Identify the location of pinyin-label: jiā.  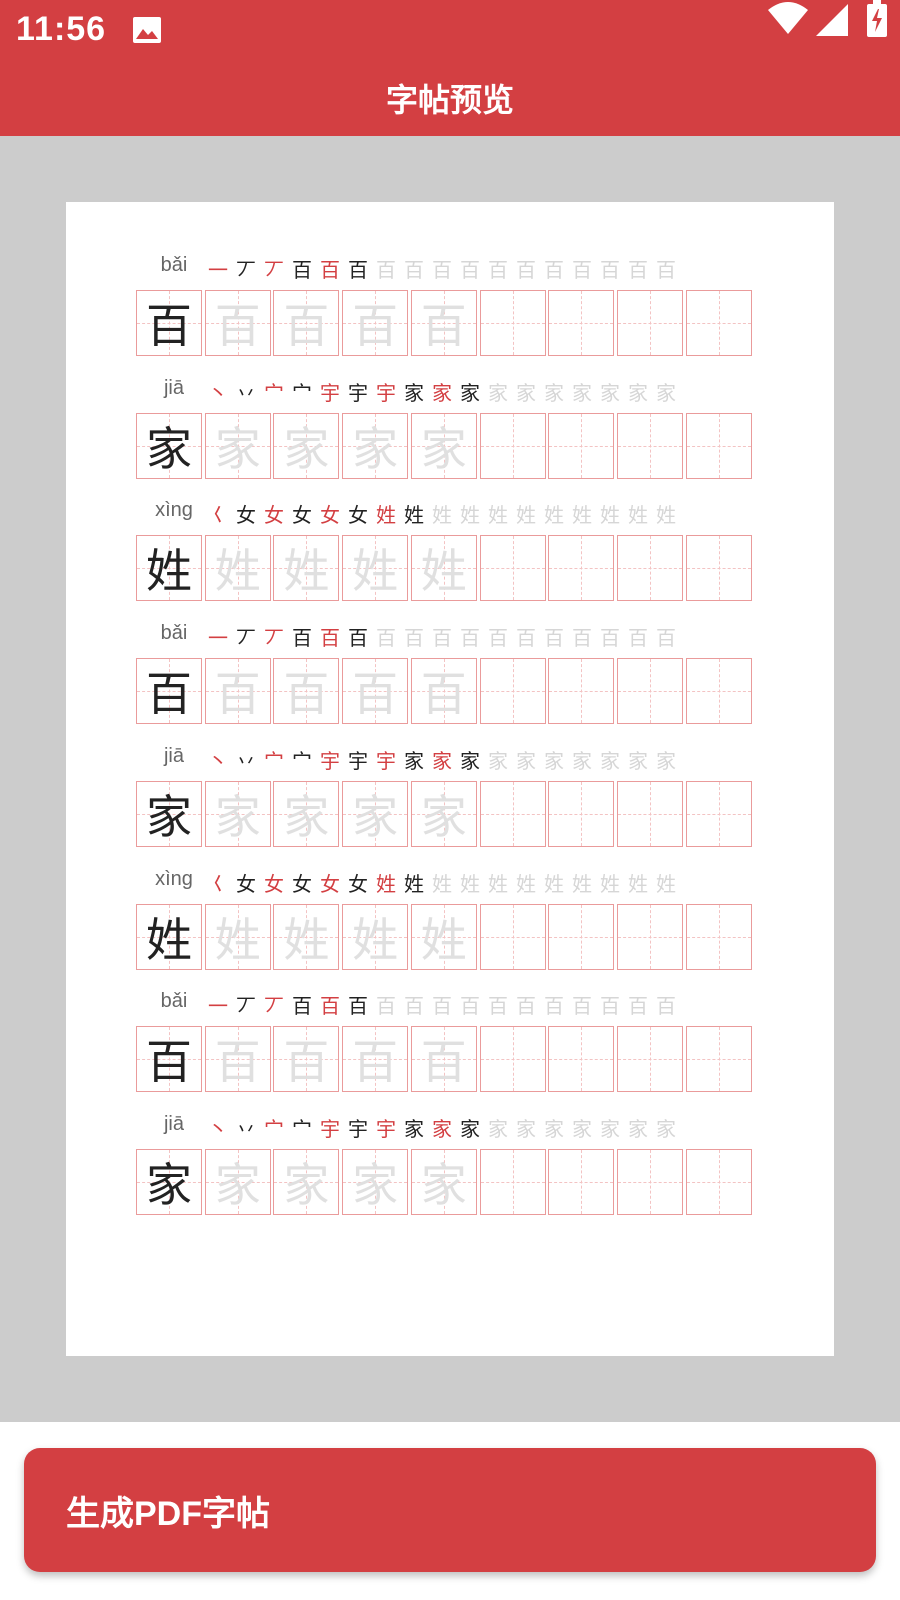
(173, 1123).